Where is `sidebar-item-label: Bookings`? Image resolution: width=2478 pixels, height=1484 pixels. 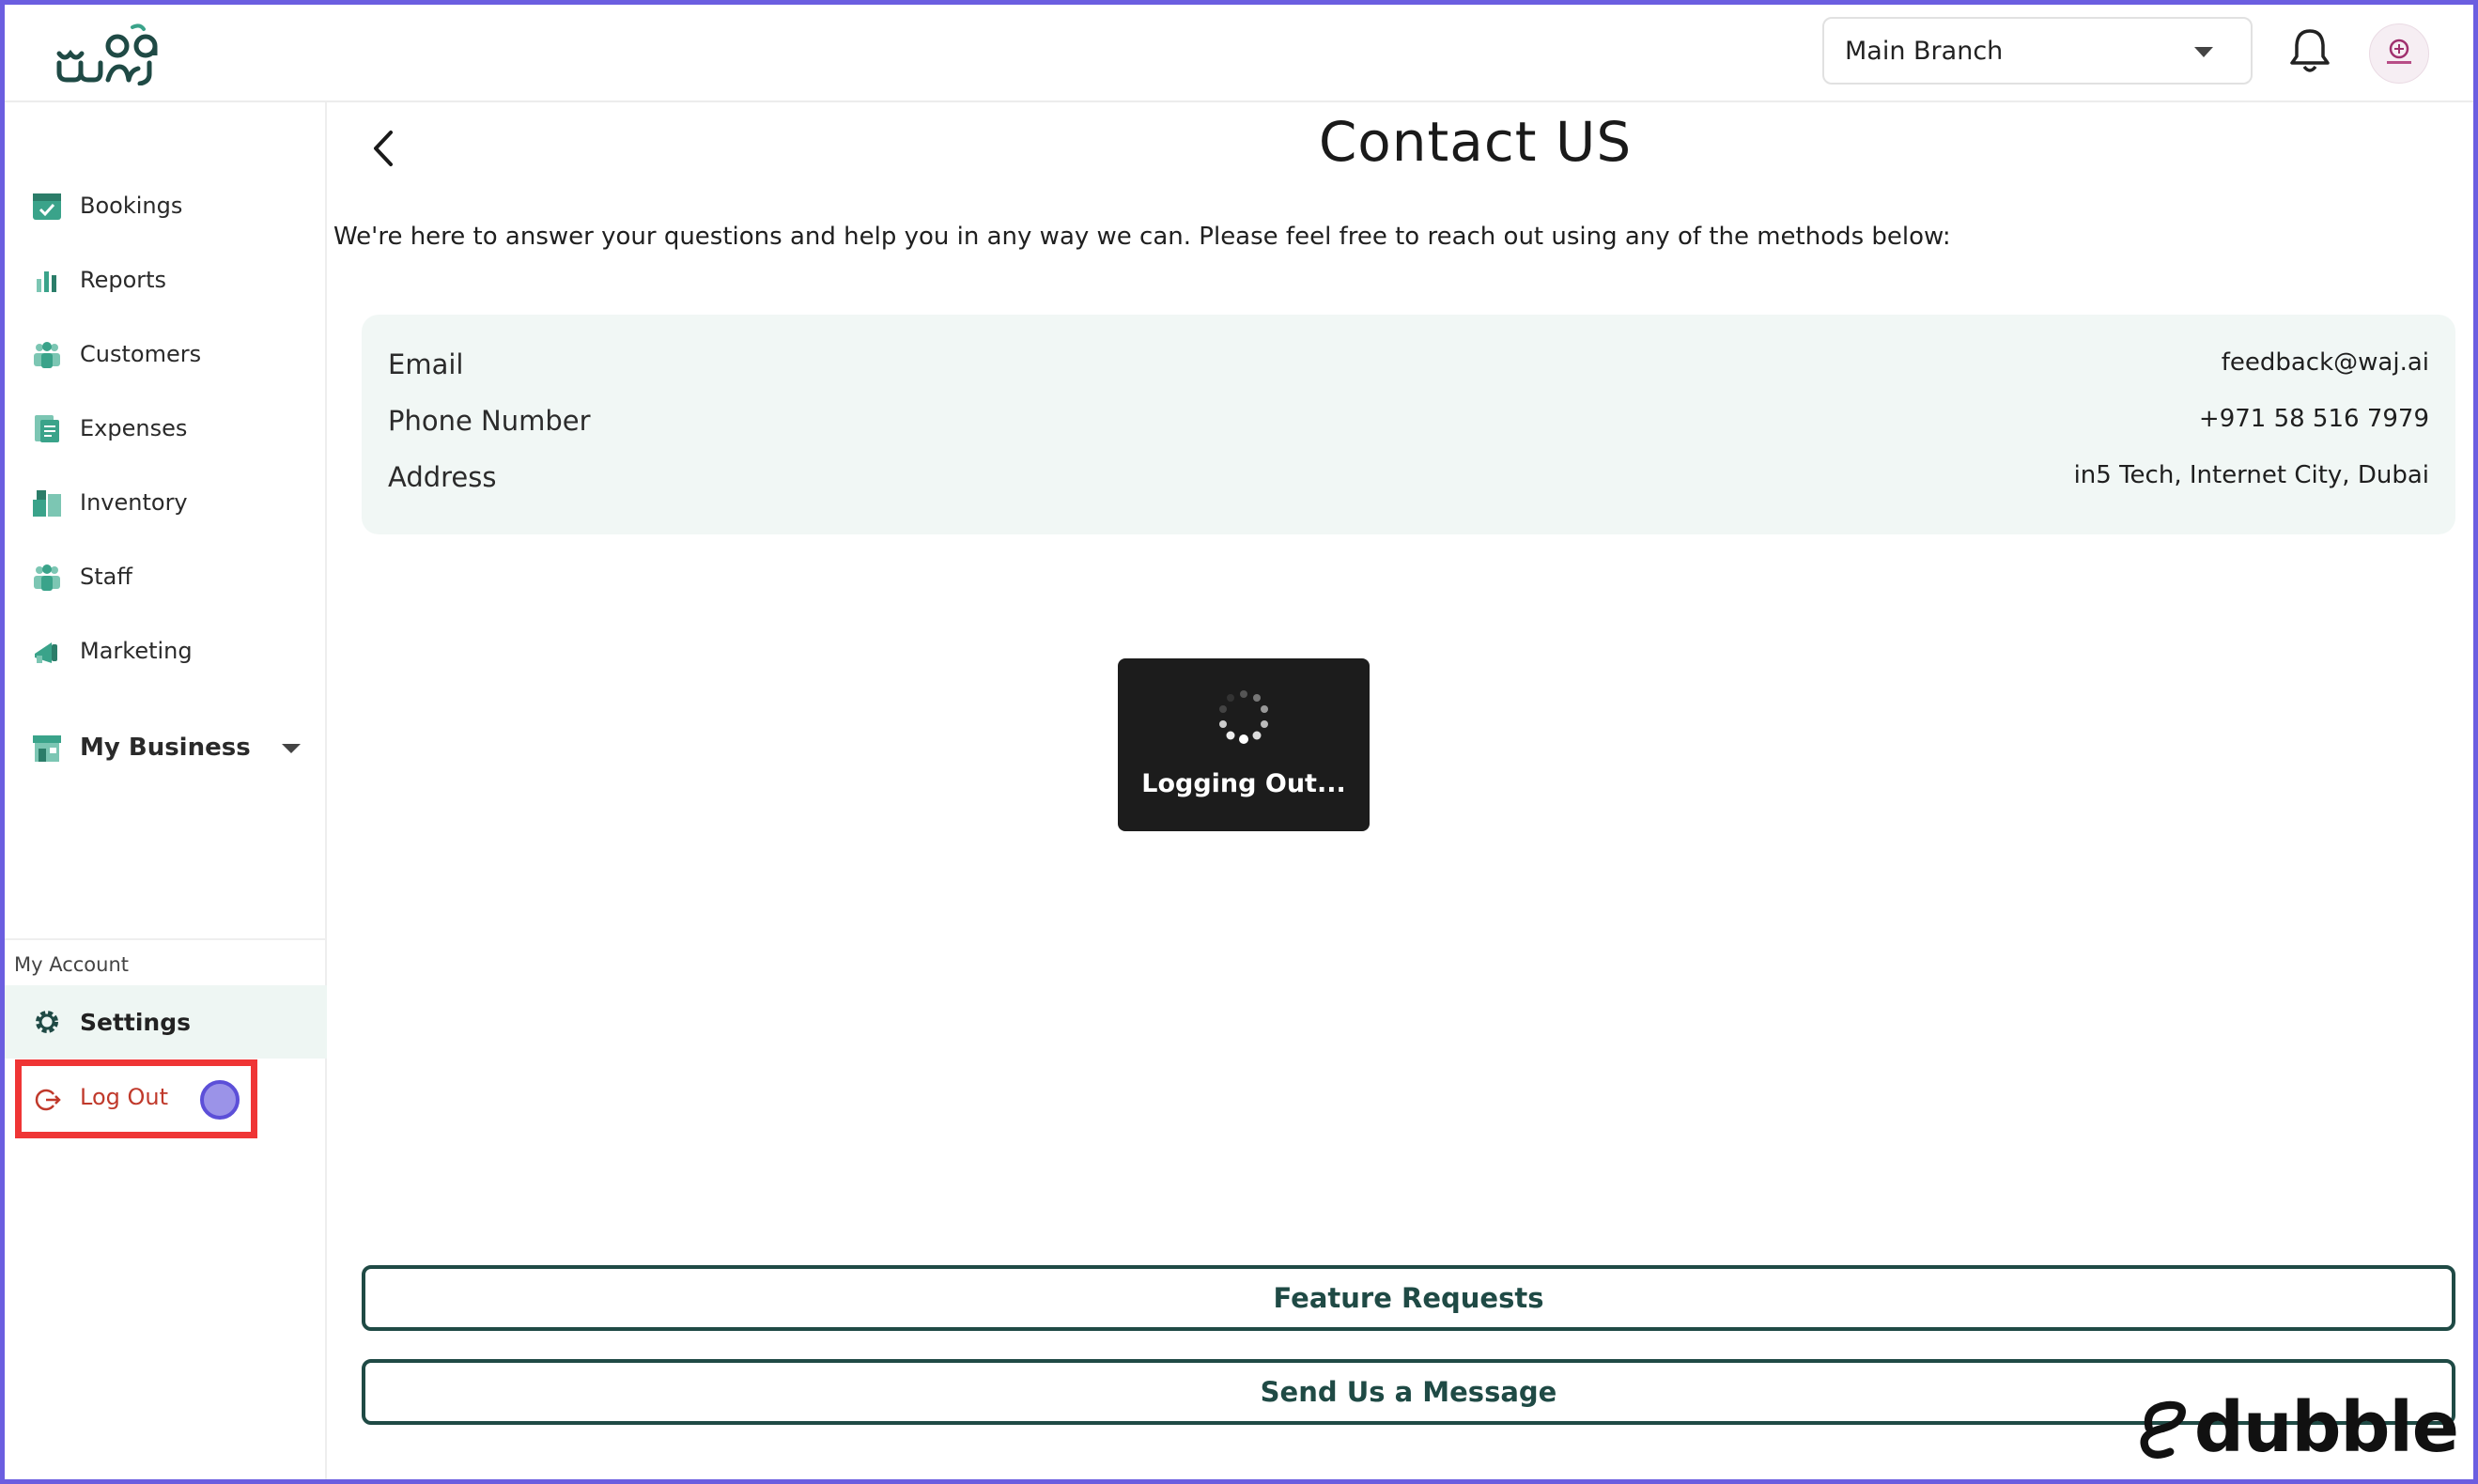
sidebar-item-label: Bookings is located at coordinates (132, 206).